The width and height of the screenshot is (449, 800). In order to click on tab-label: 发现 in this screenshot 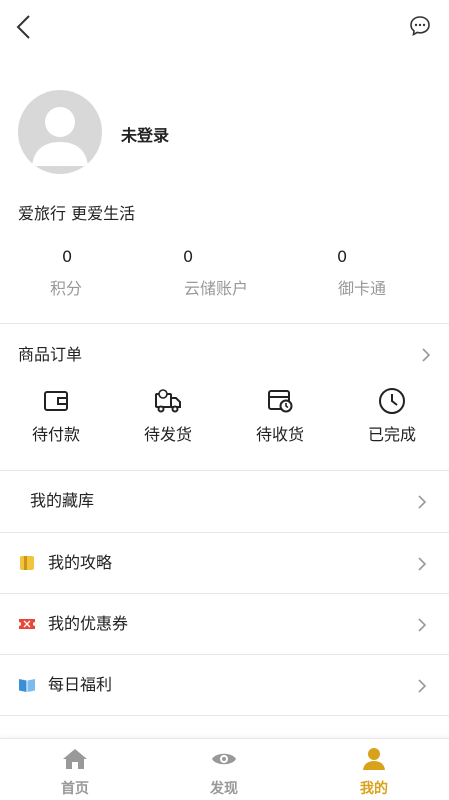, I will do `click(224, 789)`.